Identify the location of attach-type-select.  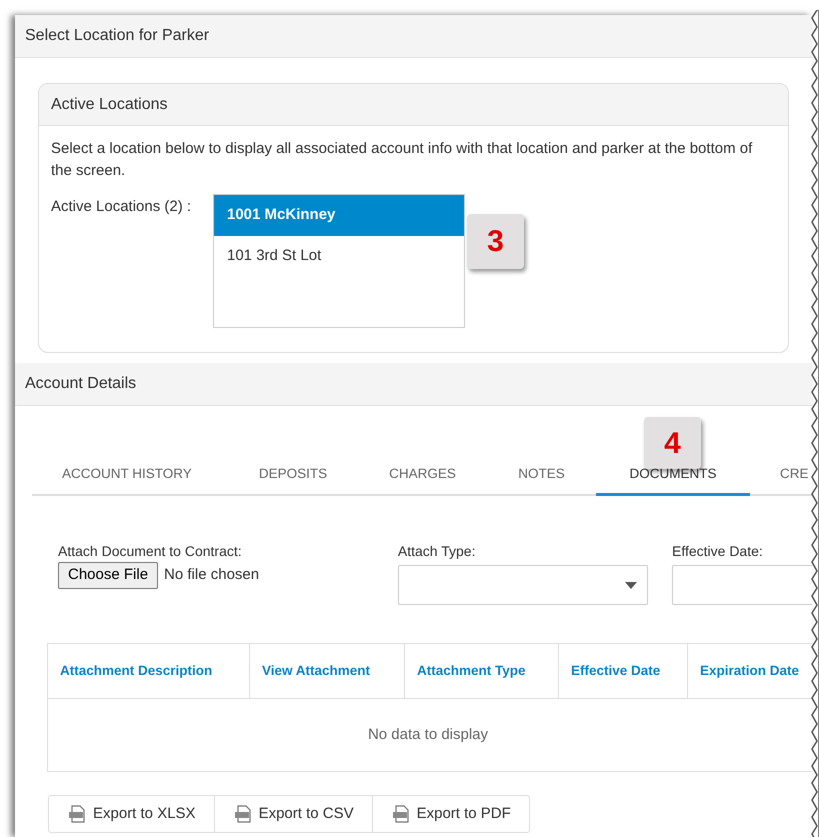
(523, 585).